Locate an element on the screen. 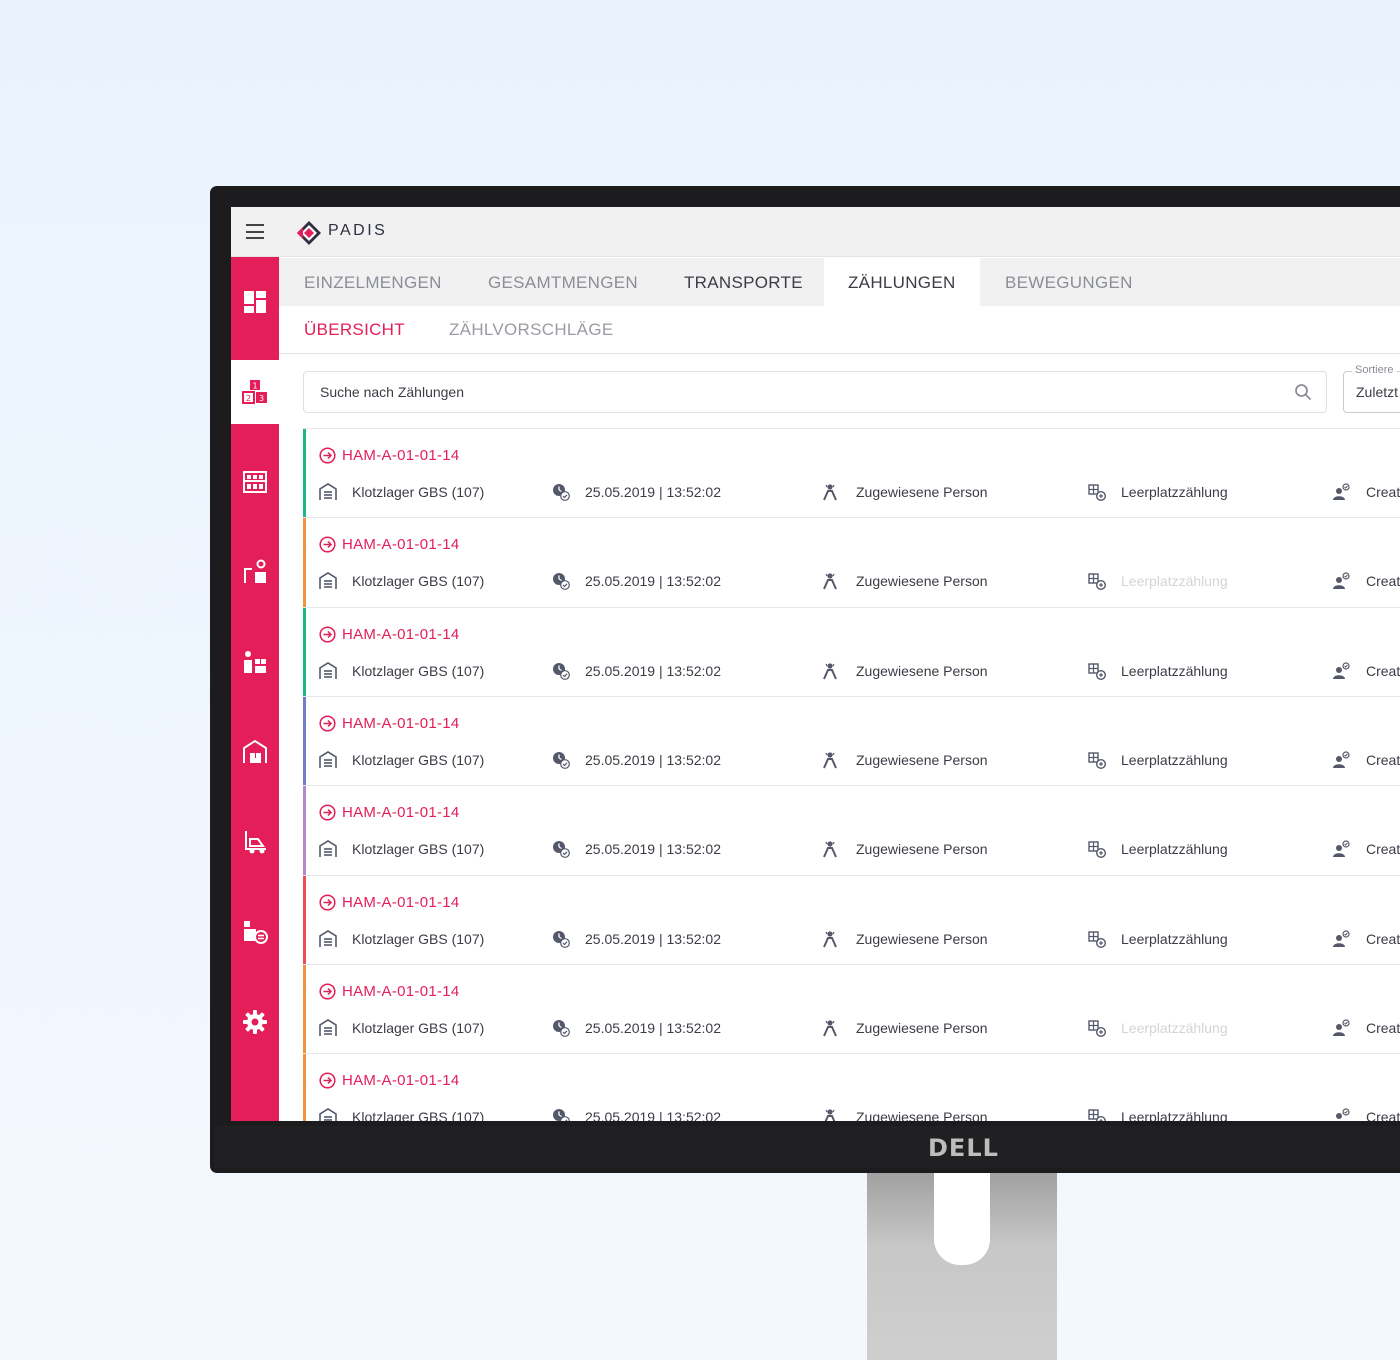 The width and height of the screenshot is (1400, 1360). stock-swap-icon is located at coordinates (256, 932).